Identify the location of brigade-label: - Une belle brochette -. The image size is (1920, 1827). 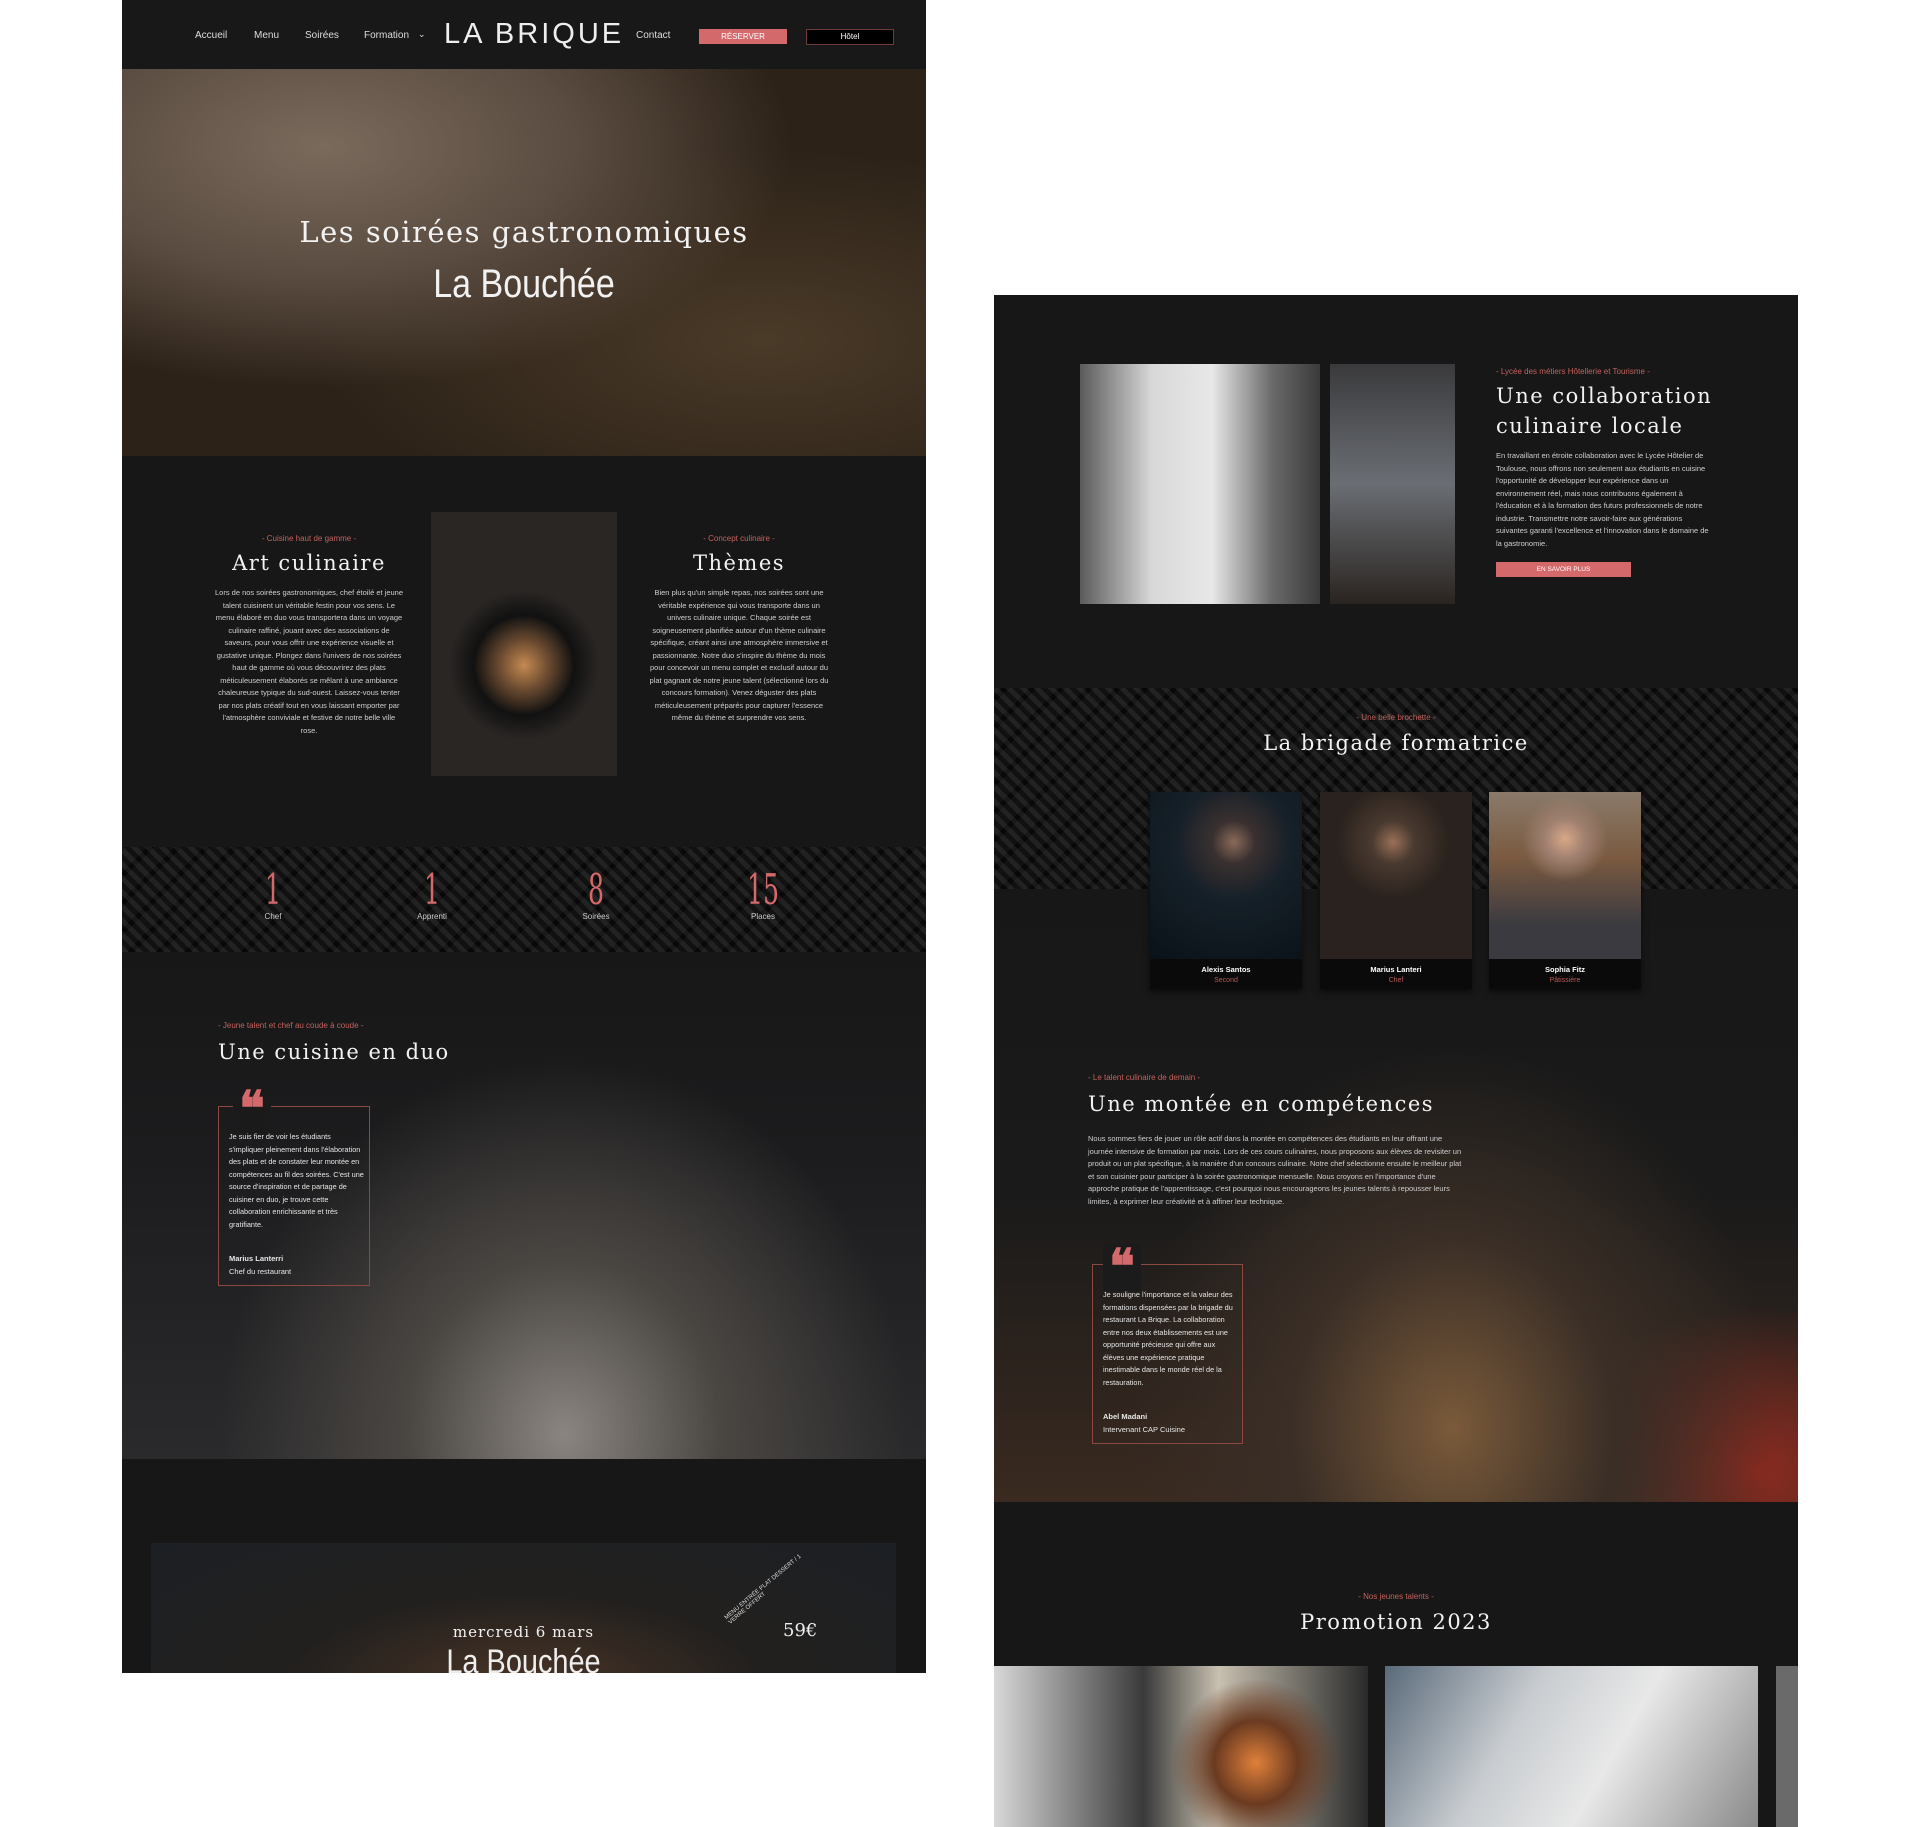
(1396, 717).